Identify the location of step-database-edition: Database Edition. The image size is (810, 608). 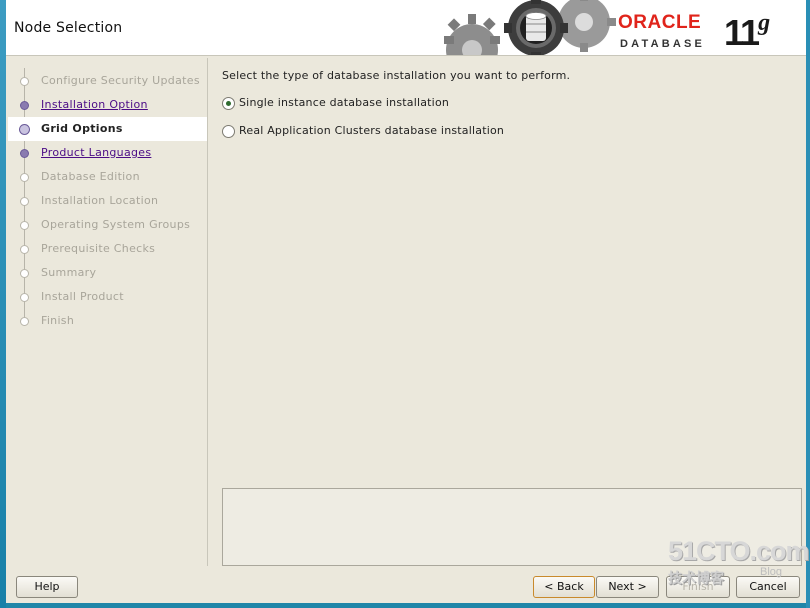
(107, 177).